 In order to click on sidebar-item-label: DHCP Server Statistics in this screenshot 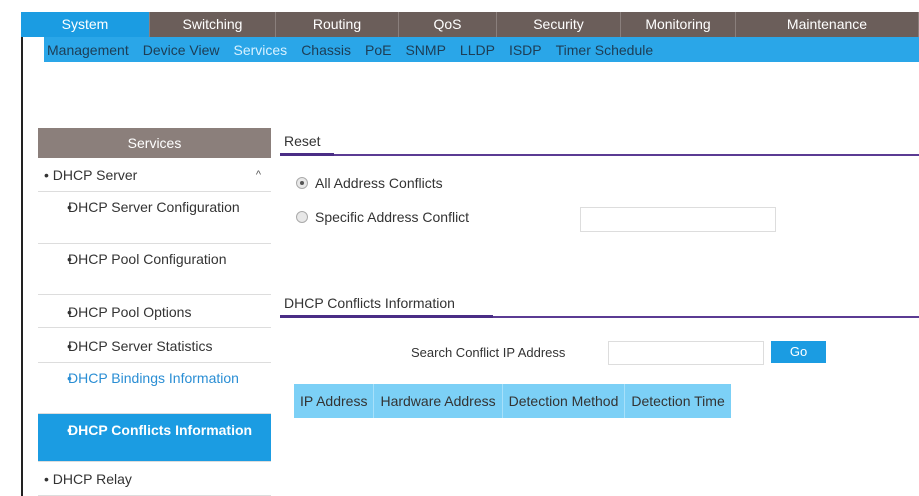, I will do `click(140, 346)`.